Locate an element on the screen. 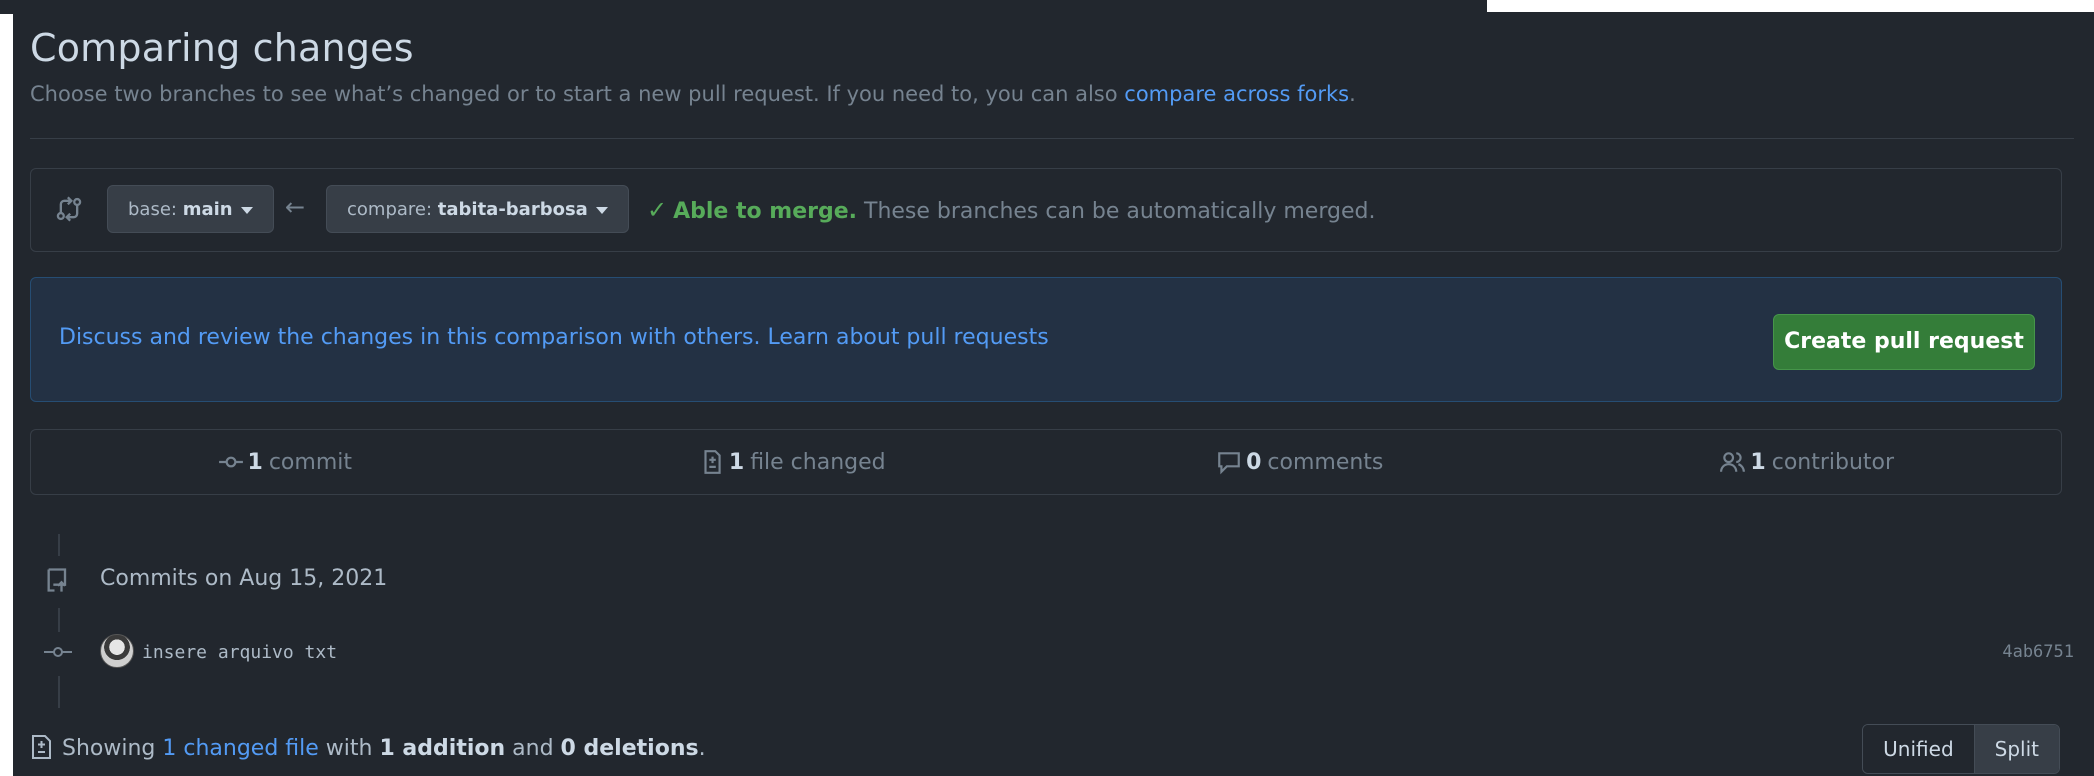 This screenshot has height=776, width=2094. changed-files-link: 1 changed file is located at coordinates (240, 748).